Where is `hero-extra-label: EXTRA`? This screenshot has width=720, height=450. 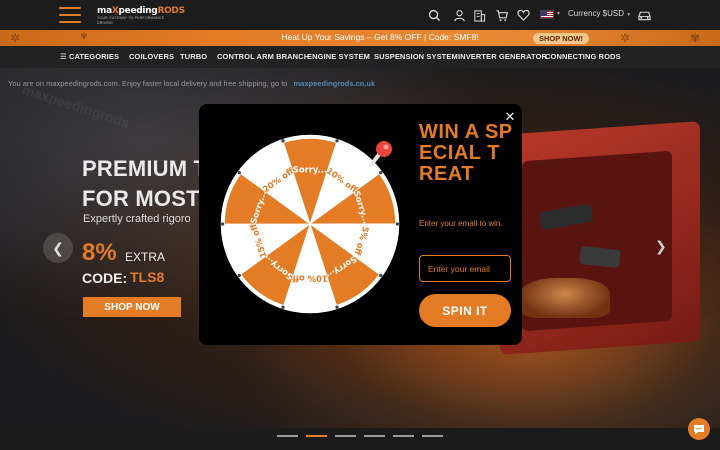 hero-extra-label: EXTRA is located at coordinates (145, 257).